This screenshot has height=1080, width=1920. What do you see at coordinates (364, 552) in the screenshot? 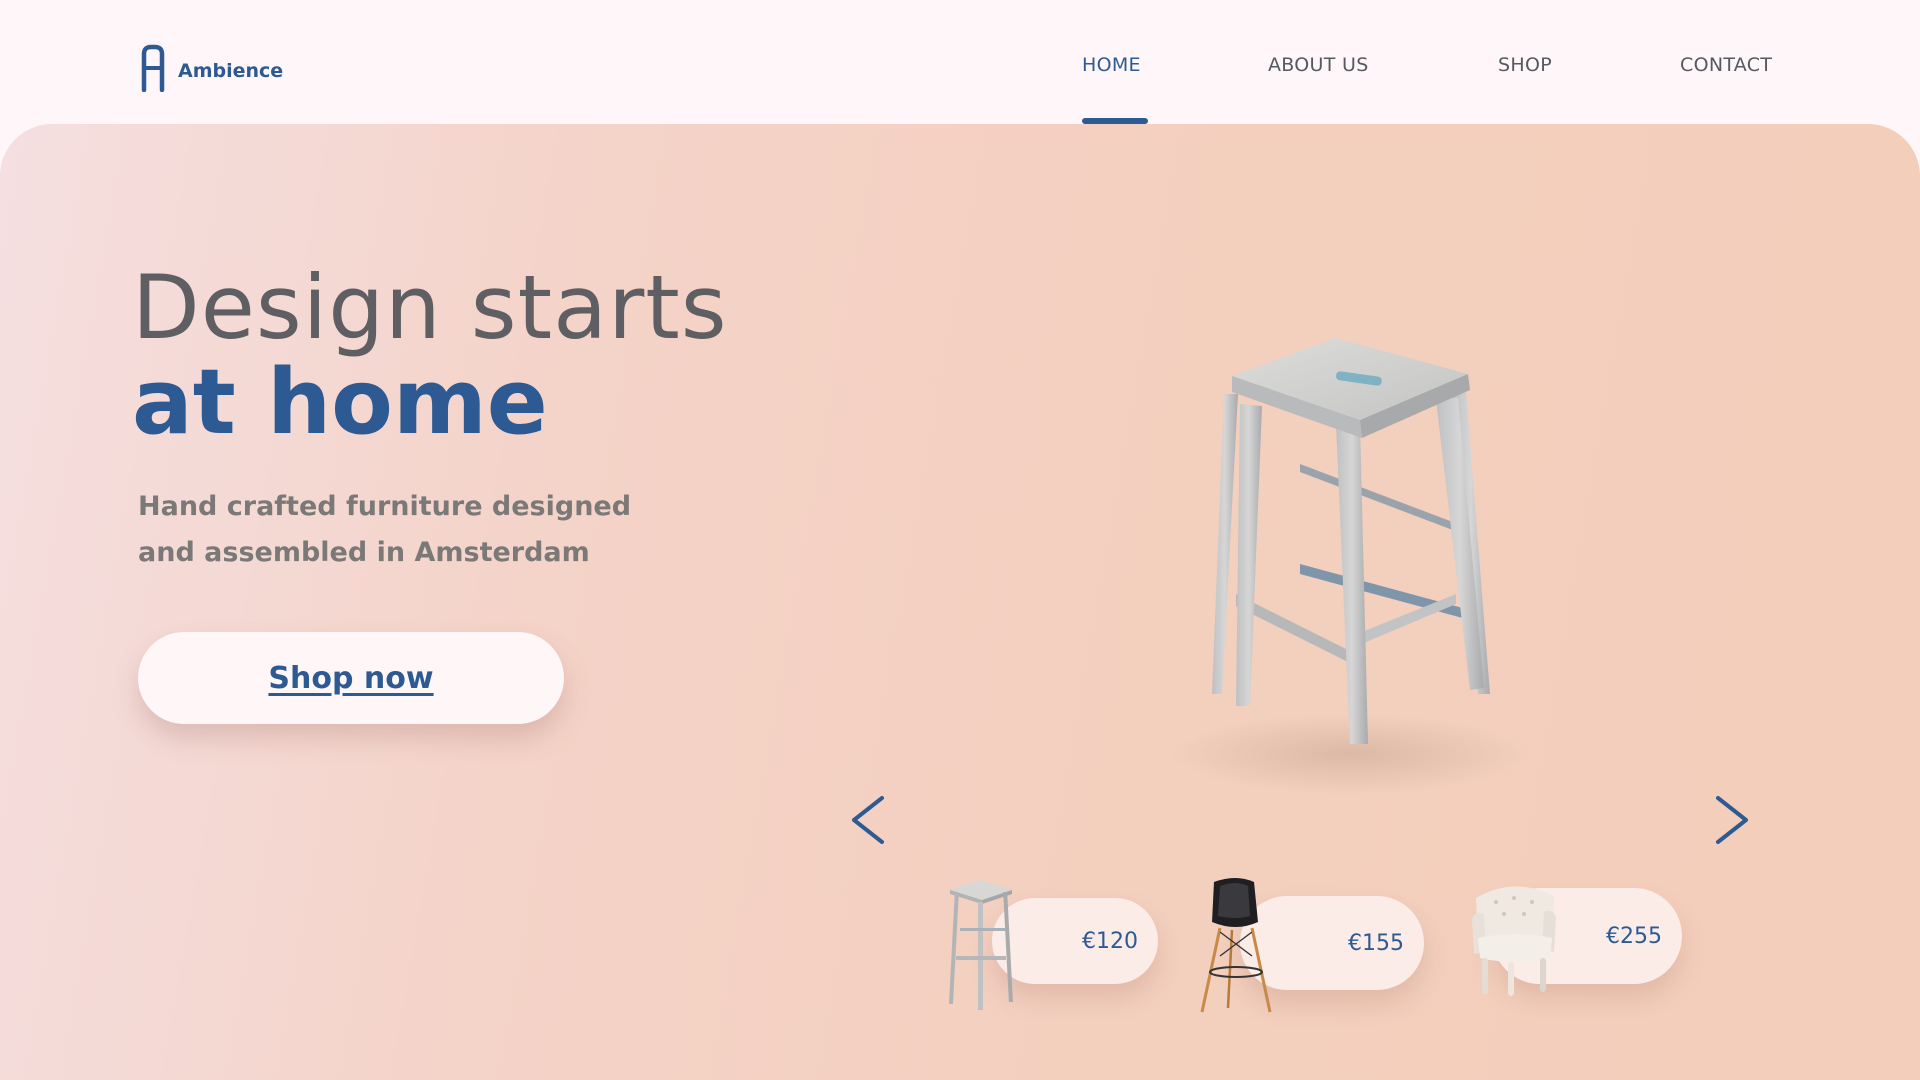
I see `hero-subtitle-line-2: and assembled in Amsterdam` at bounding box center [364, 552].